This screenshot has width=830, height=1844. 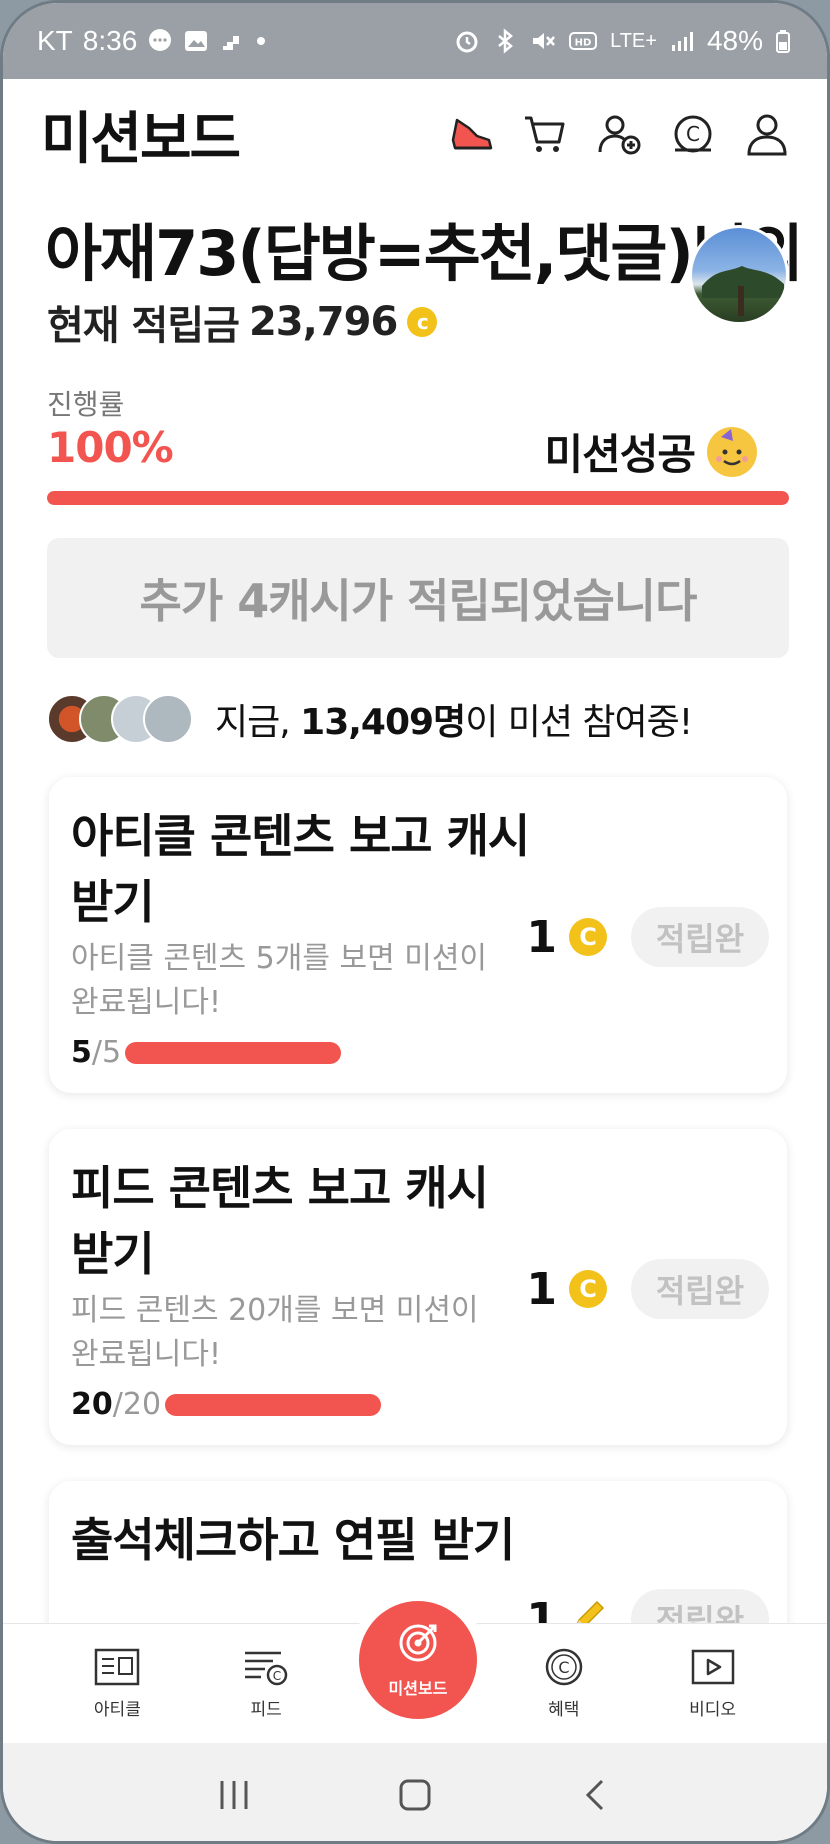 What do you see at coordinates (92, 1404) in the screenshot?
I see `mission-progress-current: 20` at bounding box center [92, 1404].